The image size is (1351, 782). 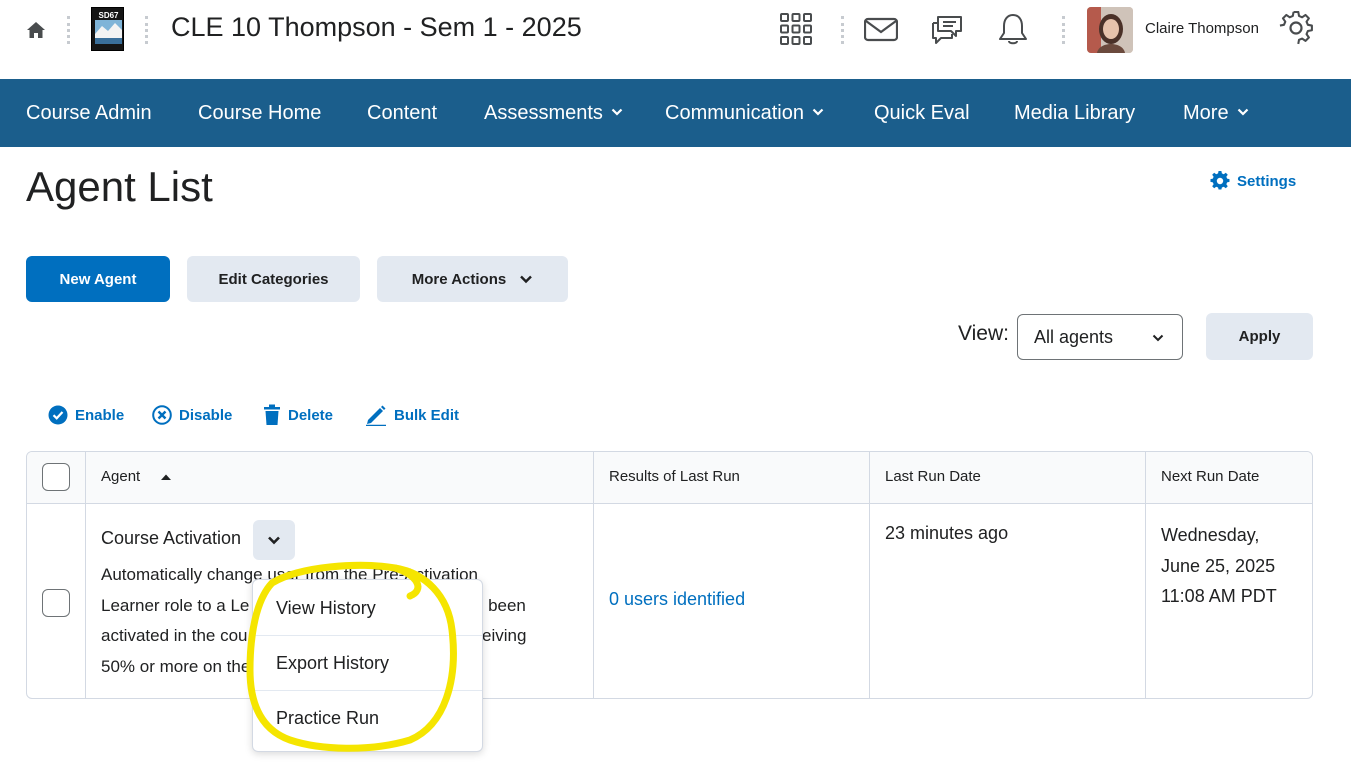 I want to click on disable-action: Disable, so click(x=192, y=415).